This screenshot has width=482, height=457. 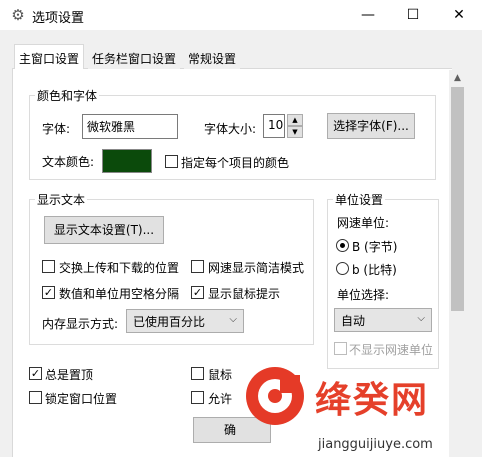 I want to click on unit-select: 自动 ⌵, so click(x=383, y=320).